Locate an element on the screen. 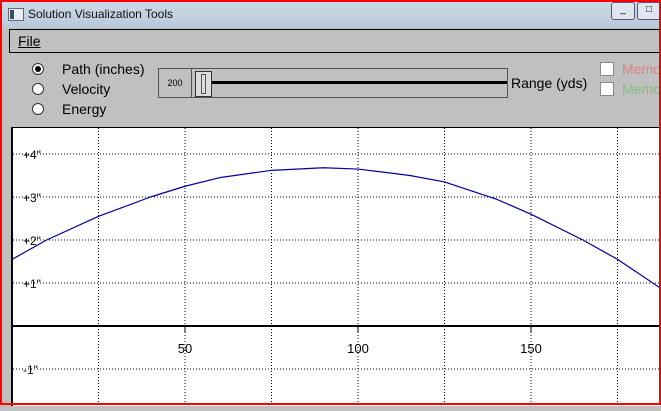 The image size is (661, 411). range-label: Range (yds) is located at coordinates (549, 83).